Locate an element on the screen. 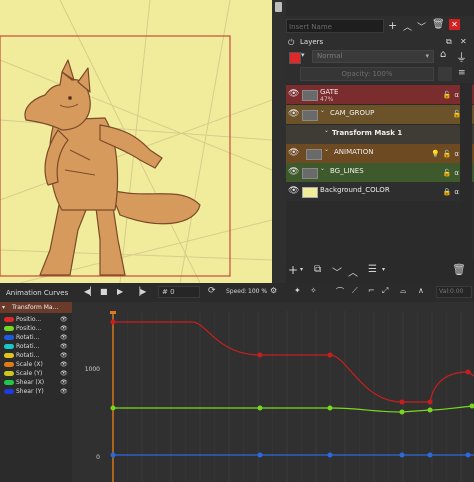 The width and height of the screenshot is (474, 482). delete-icon: 🗑 is located at coordinates (438, 24).